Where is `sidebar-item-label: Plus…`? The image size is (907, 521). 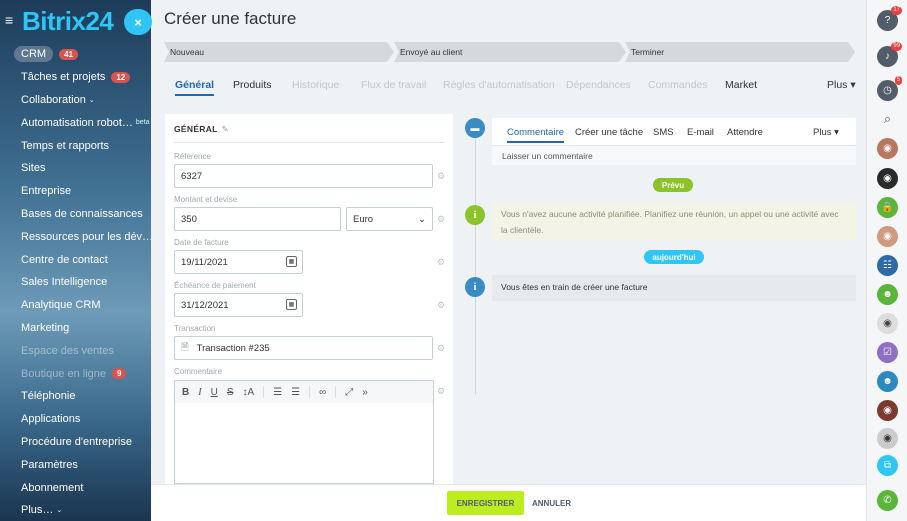 sidebar-item-label: Plus… is located at coordinates (37, 510).